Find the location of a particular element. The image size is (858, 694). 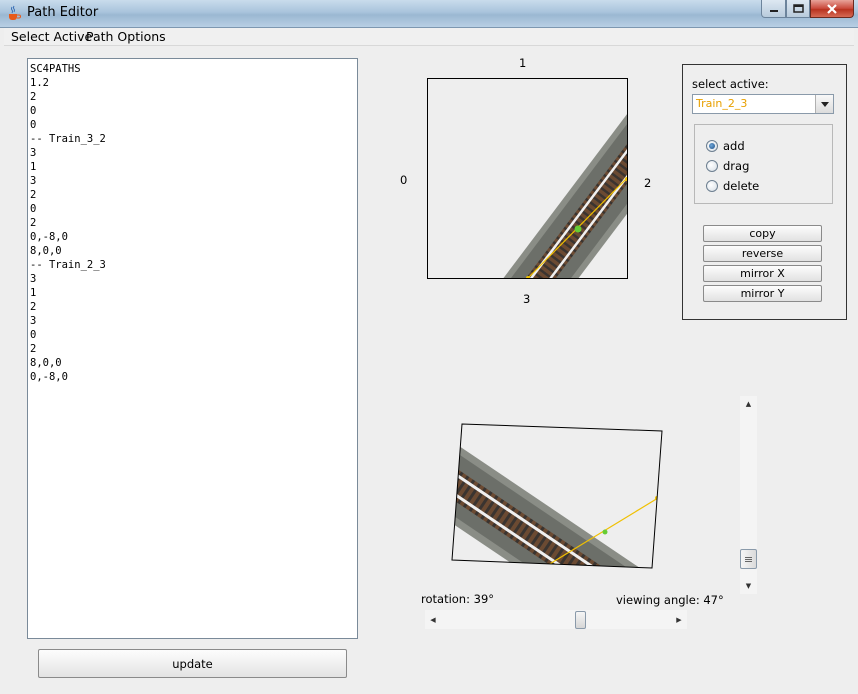

chevron-up-icon: ▲ is located at coordinates (748, 404).